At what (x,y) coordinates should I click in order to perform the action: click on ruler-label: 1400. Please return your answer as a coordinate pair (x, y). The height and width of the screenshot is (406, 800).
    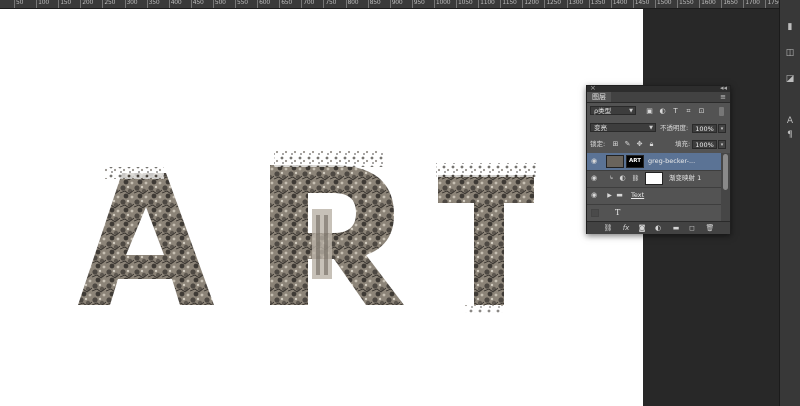
    Looking at the image, I should click on (620, 3).